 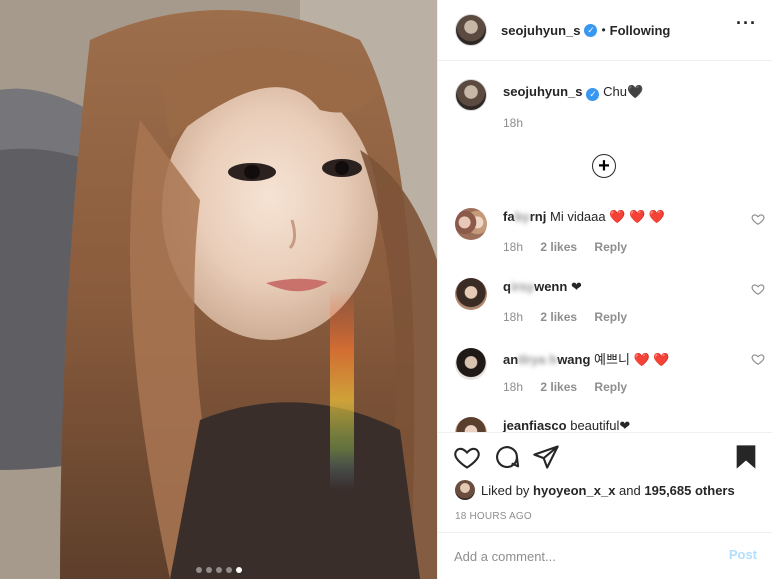 I want to click on load-more-comments-button: +, so click(x=604, y=166).